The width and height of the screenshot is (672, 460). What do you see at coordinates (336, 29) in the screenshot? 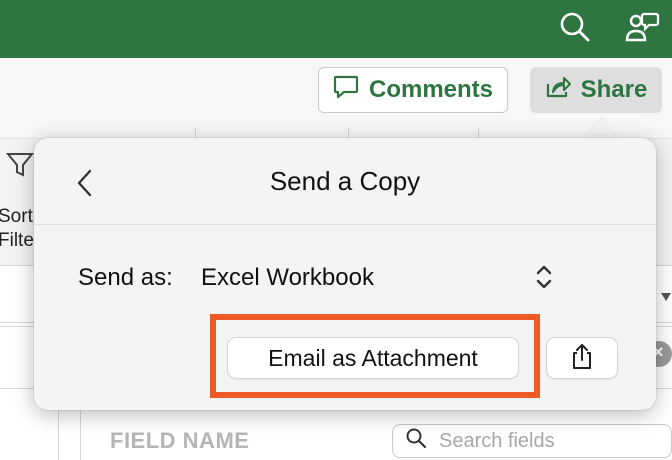
I see `title-bar` at bounding box center [336, 29].